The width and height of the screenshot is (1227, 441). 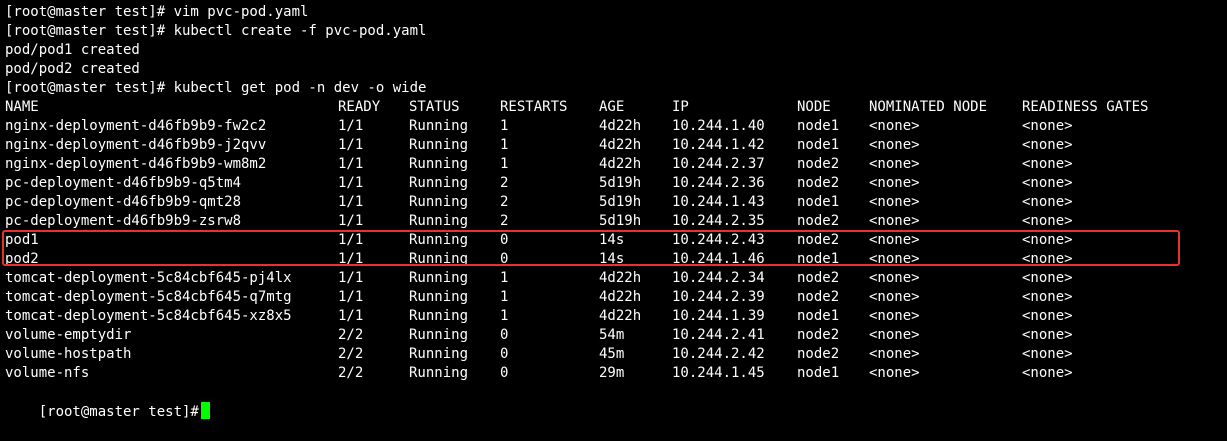 I want to click on cell-age: 54m, so click(x=612, y=335).